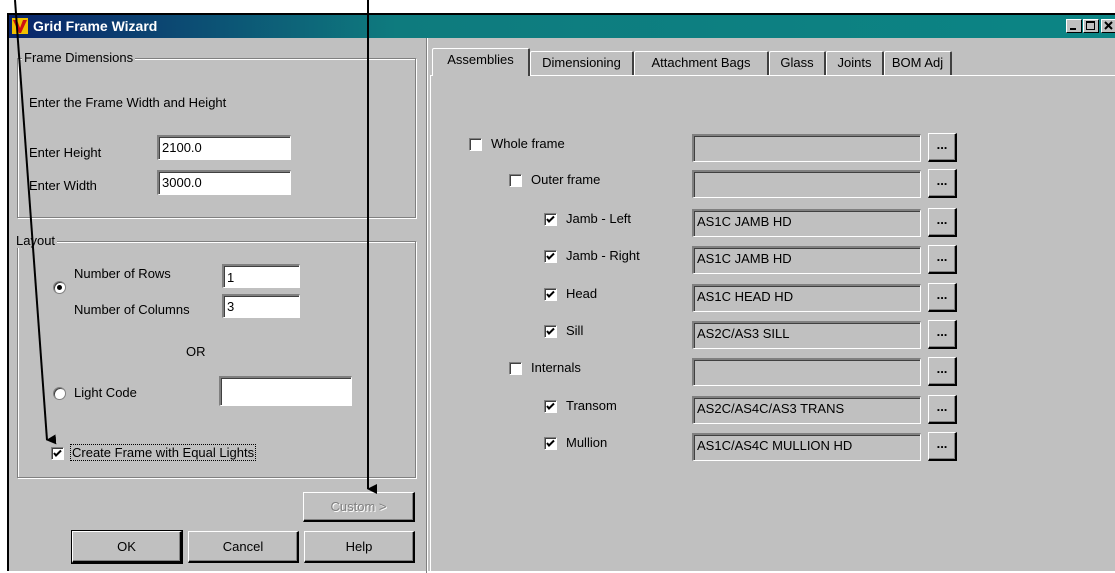 This screenshot has width=1115, height=573. Describe the element at coordinates (515, 180) in the screenshot. I see `outer-frame-checkbox` at that location.